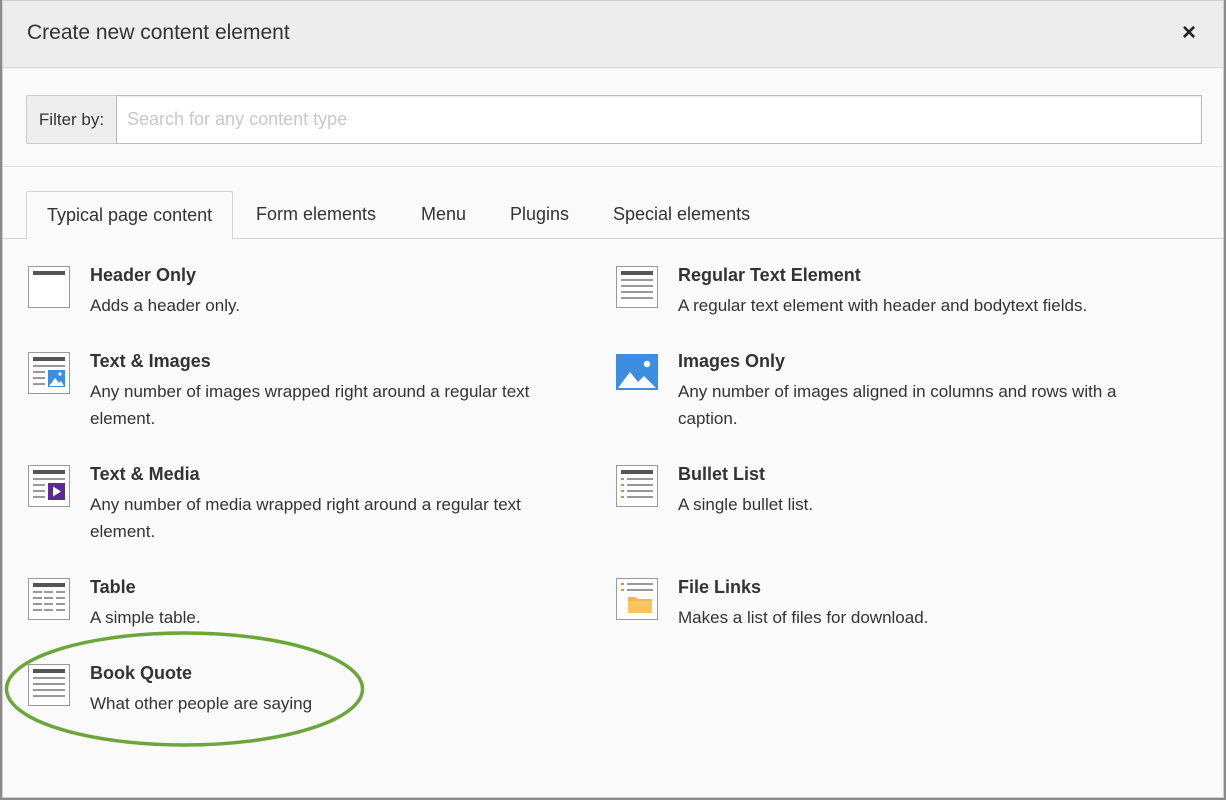 The image size is (1226, 800). I want to click on filter-label: Filter by:, so click(71, 119).